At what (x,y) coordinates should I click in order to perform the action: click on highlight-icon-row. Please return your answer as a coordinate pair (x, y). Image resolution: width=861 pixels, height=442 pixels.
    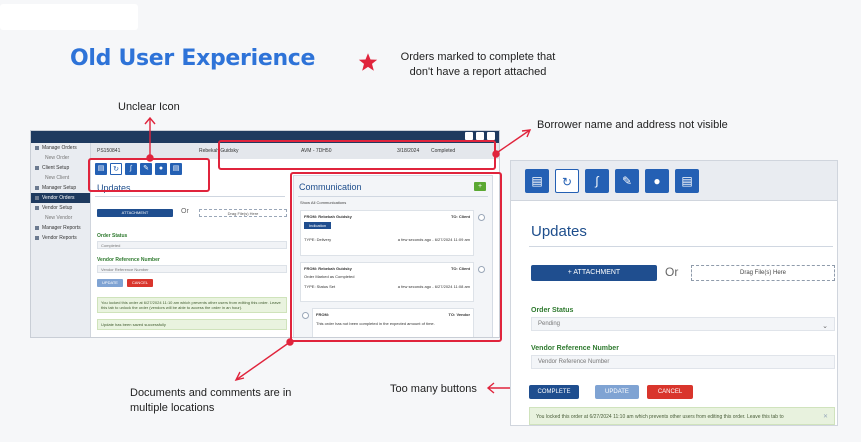
    Looking at the image, I should click on (149, 175).